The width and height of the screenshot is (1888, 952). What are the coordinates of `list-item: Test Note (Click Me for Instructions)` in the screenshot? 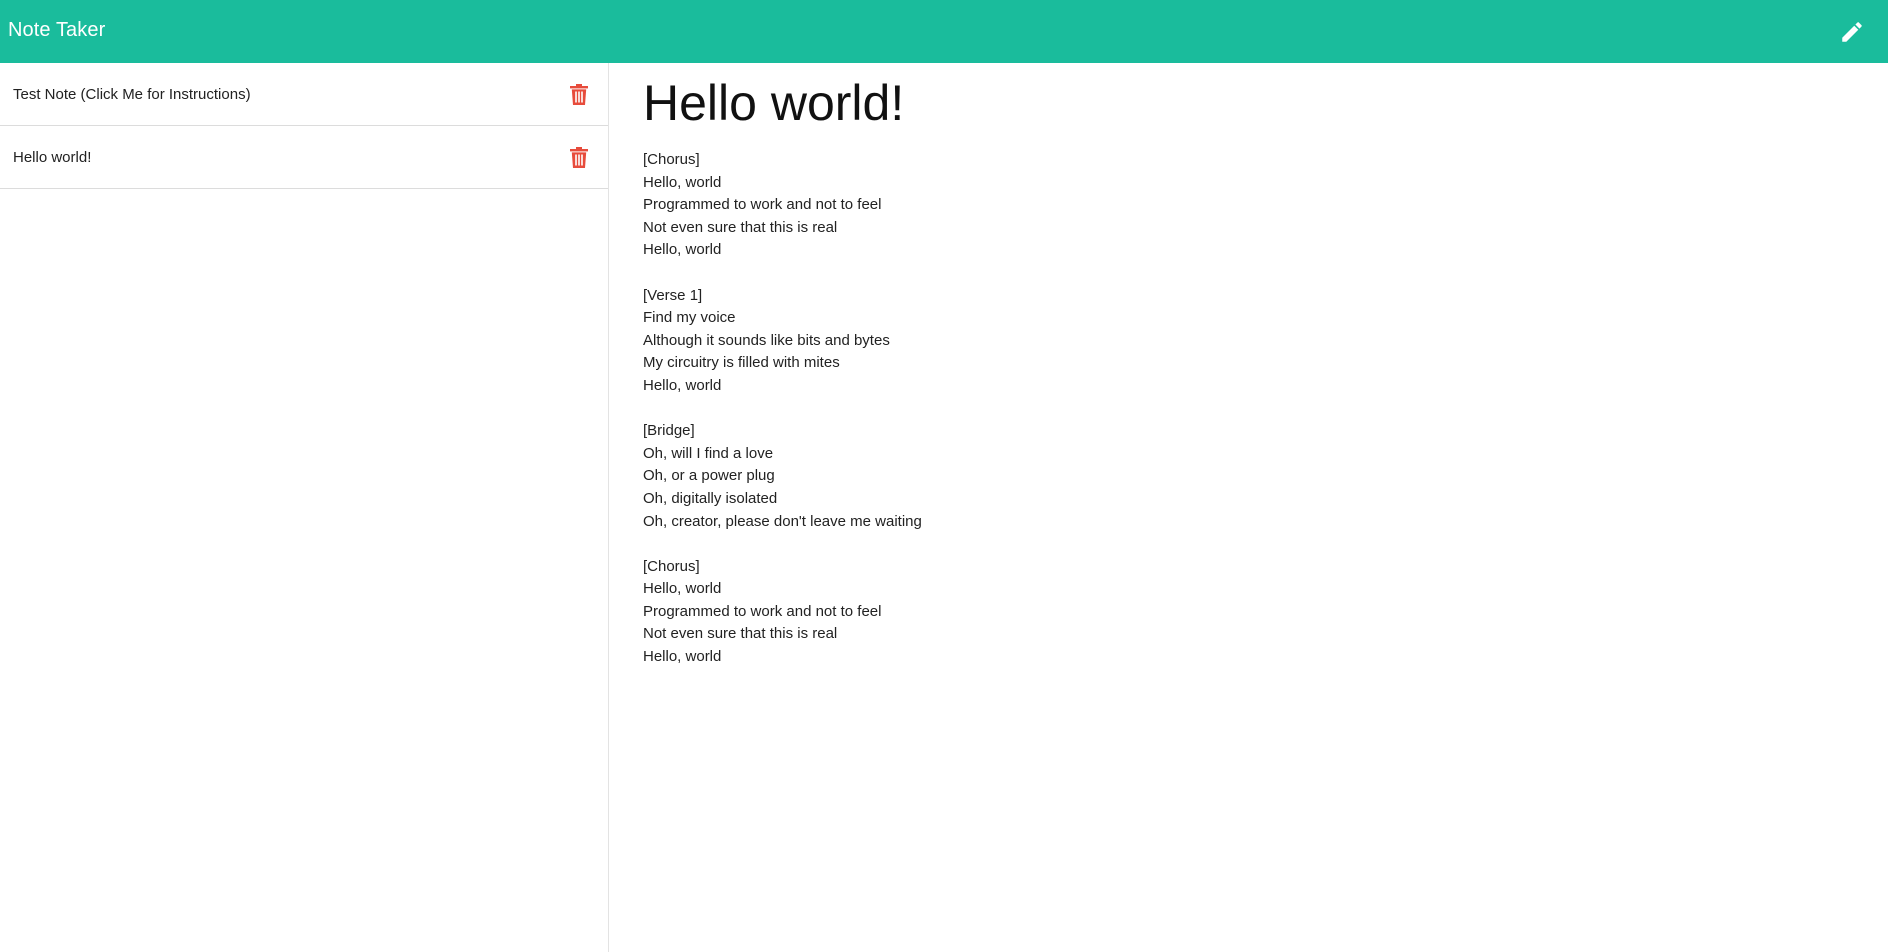 It's located at (304, 94).